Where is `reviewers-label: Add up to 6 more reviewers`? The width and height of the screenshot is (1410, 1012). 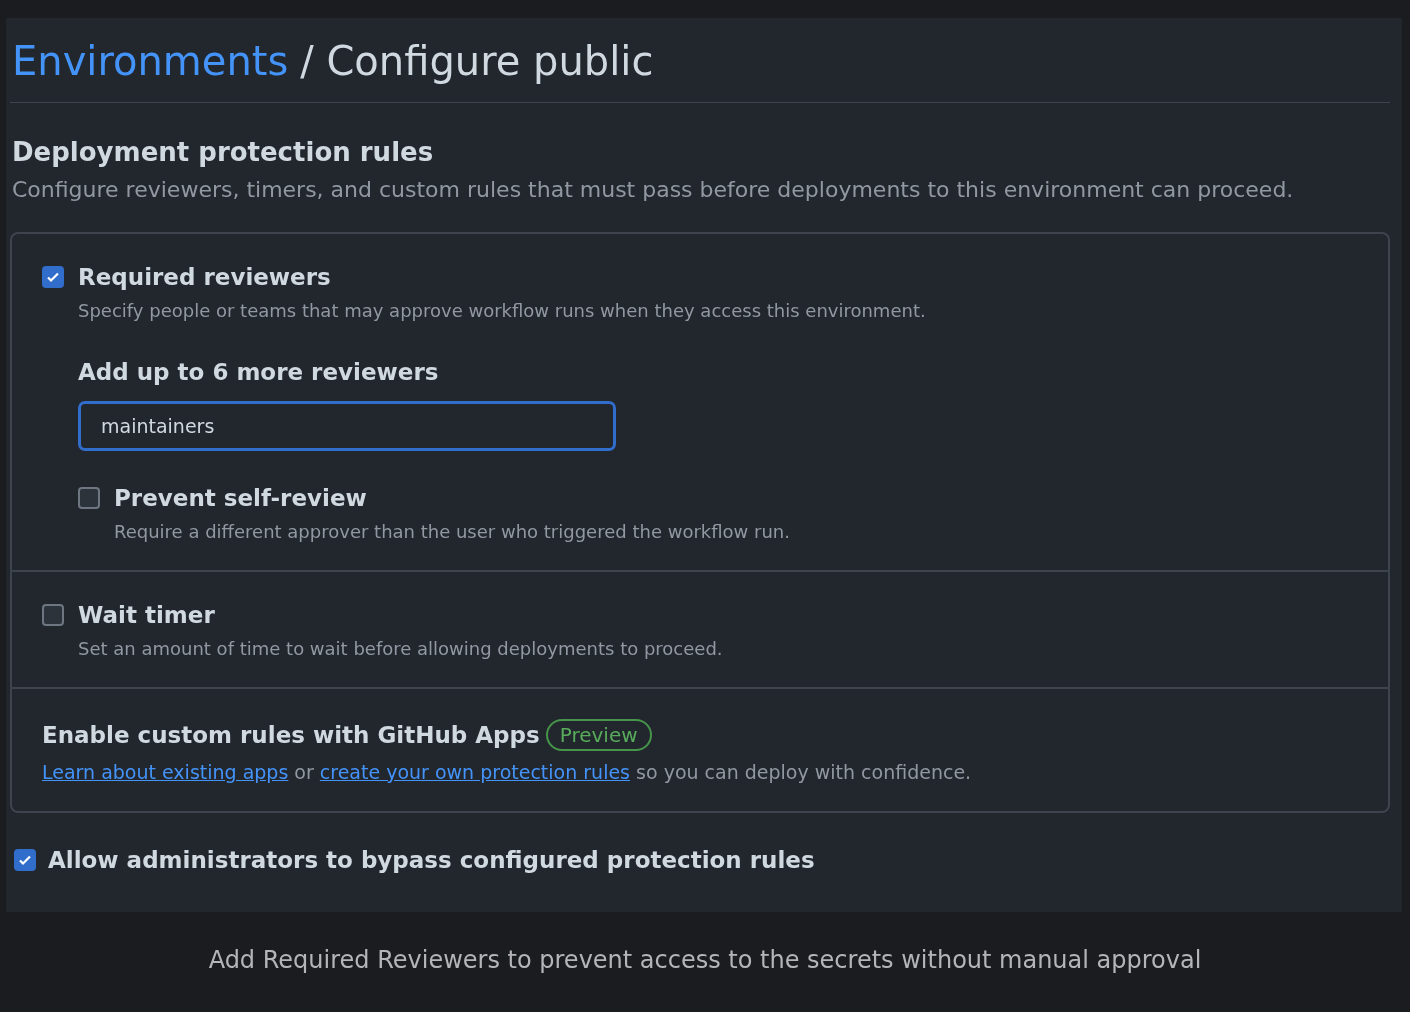 reviewers-label: Add up to 6 more reviewers is located at coordinates (259, 372).